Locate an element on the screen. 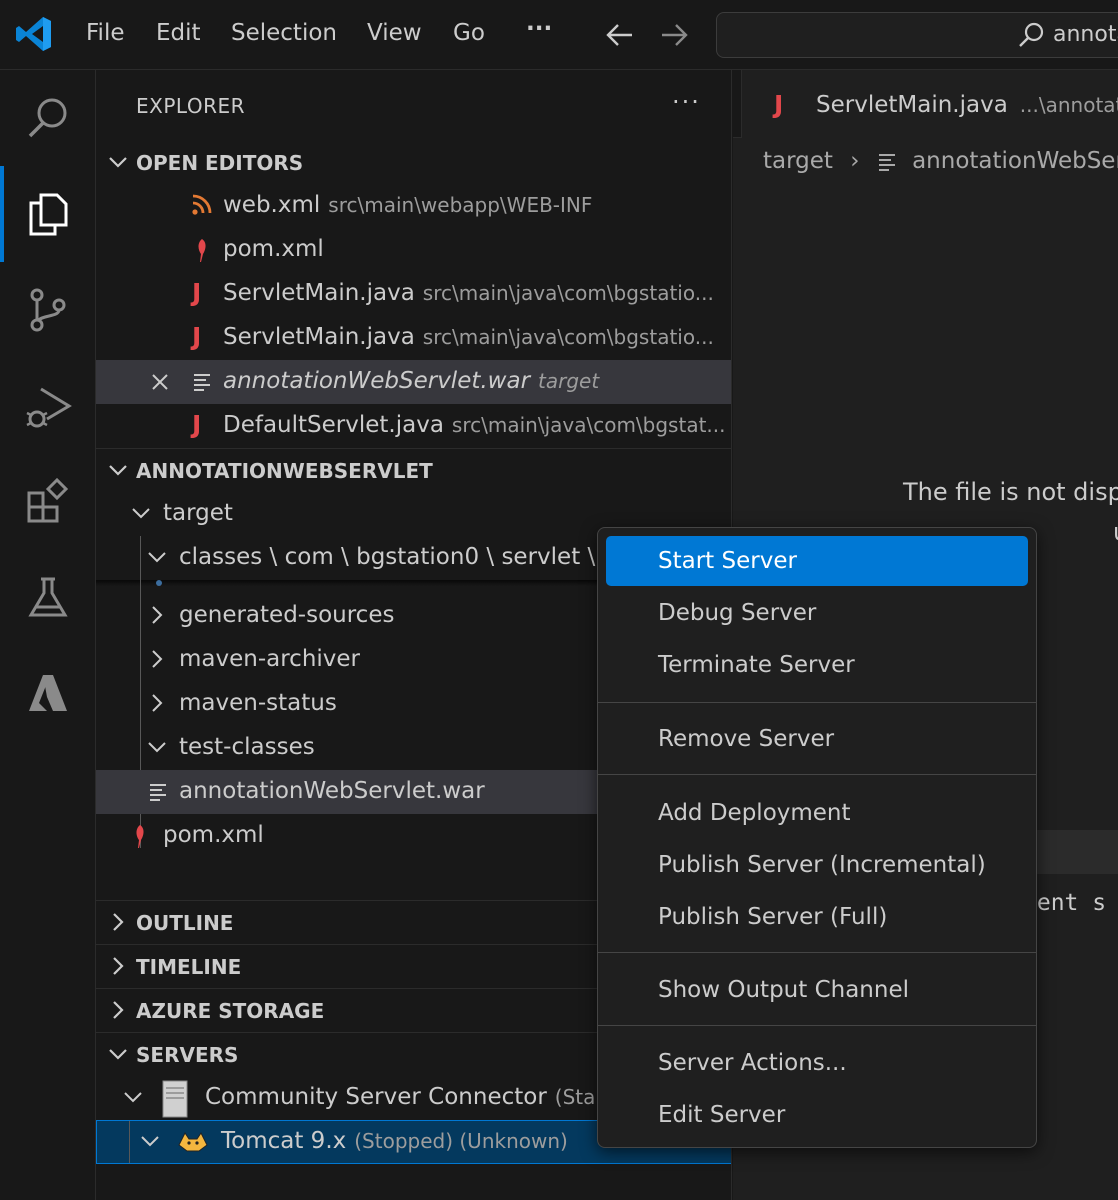 The height and width of the screenshot is (1200, 1118). activity-bar is located at coordinates (48, 635).